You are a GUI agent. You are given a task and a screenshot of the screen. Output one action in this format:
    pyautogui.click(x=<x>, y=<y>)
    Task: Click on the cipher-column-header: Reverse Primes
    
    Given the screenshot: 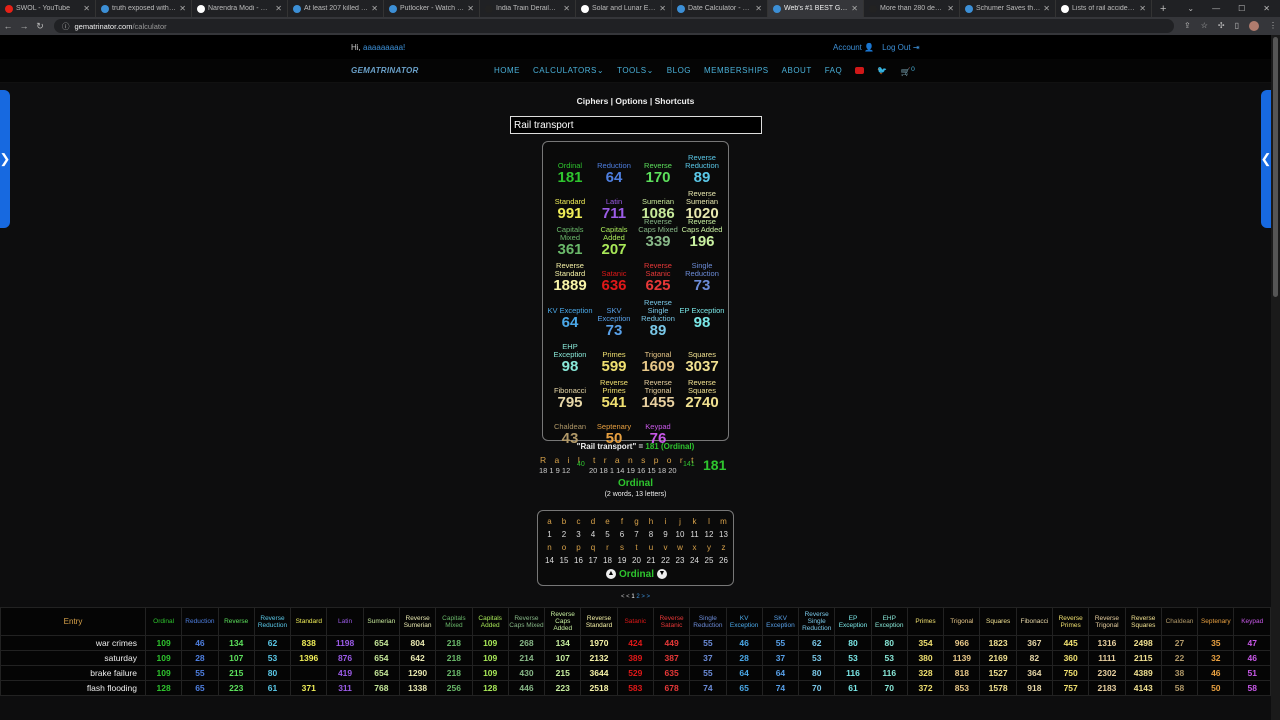 What is the action you would take?
    pyautogui.click(x=1071, y=621)
    